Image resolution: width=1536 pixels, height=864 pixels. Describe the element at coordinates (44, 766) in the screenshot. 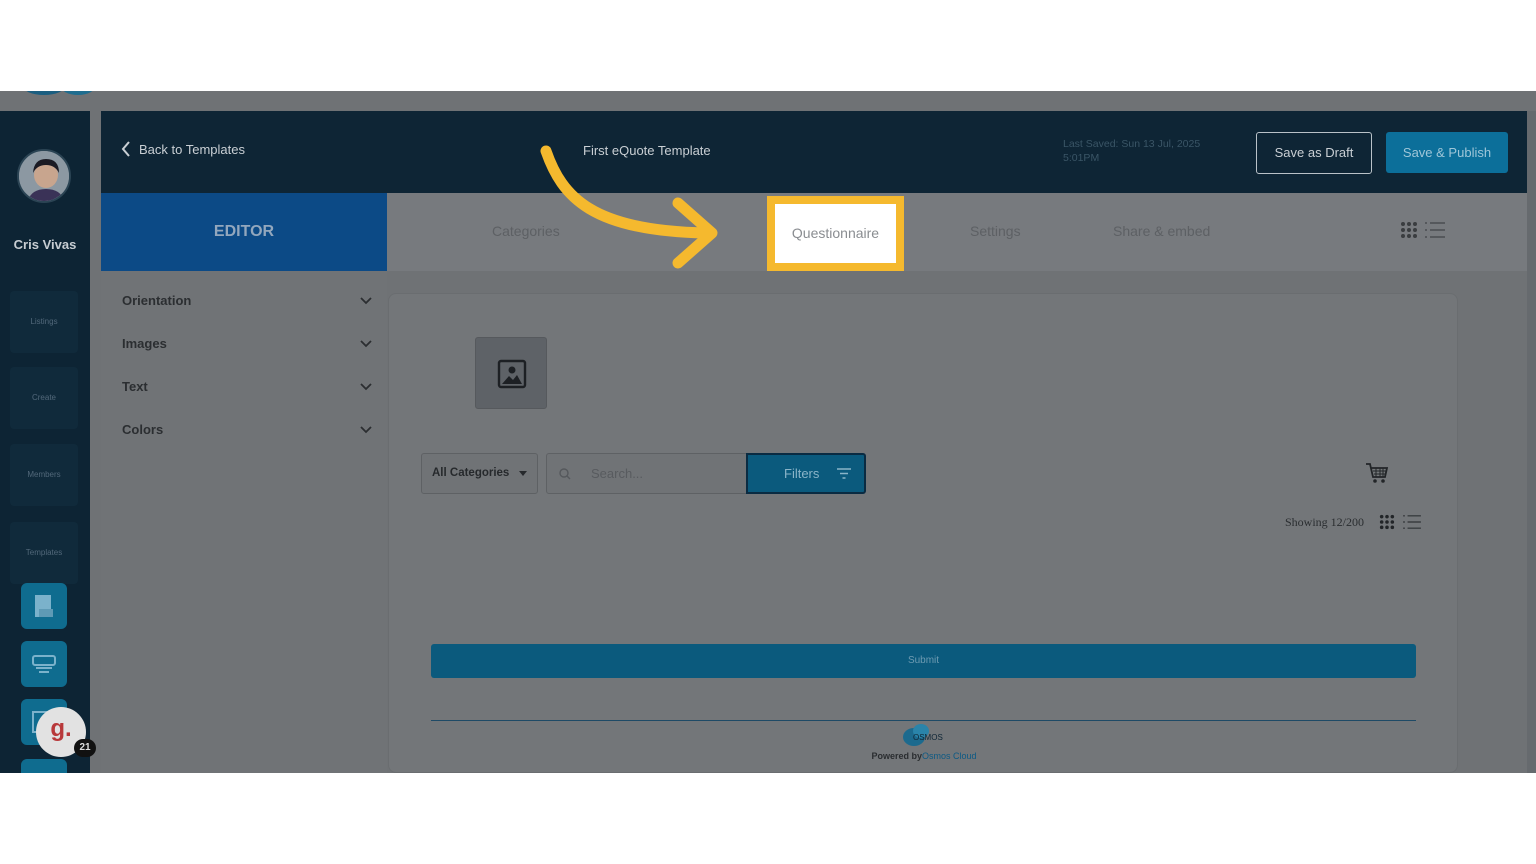

I see `more-app-tile` at that location.